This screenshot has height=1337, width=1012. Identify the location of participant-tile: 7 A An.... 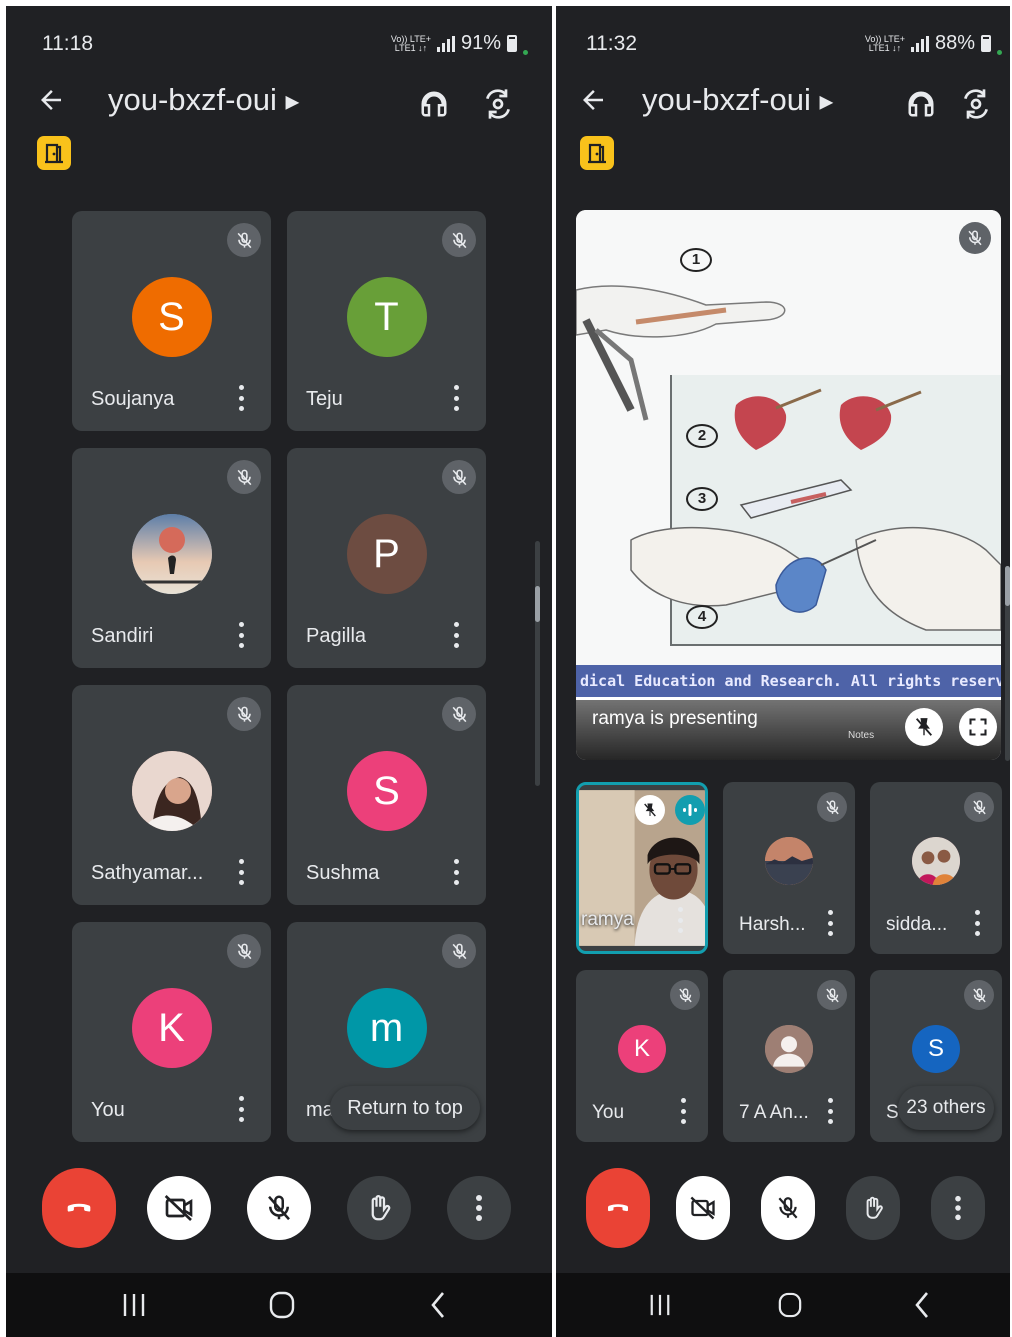
(789, 1056).